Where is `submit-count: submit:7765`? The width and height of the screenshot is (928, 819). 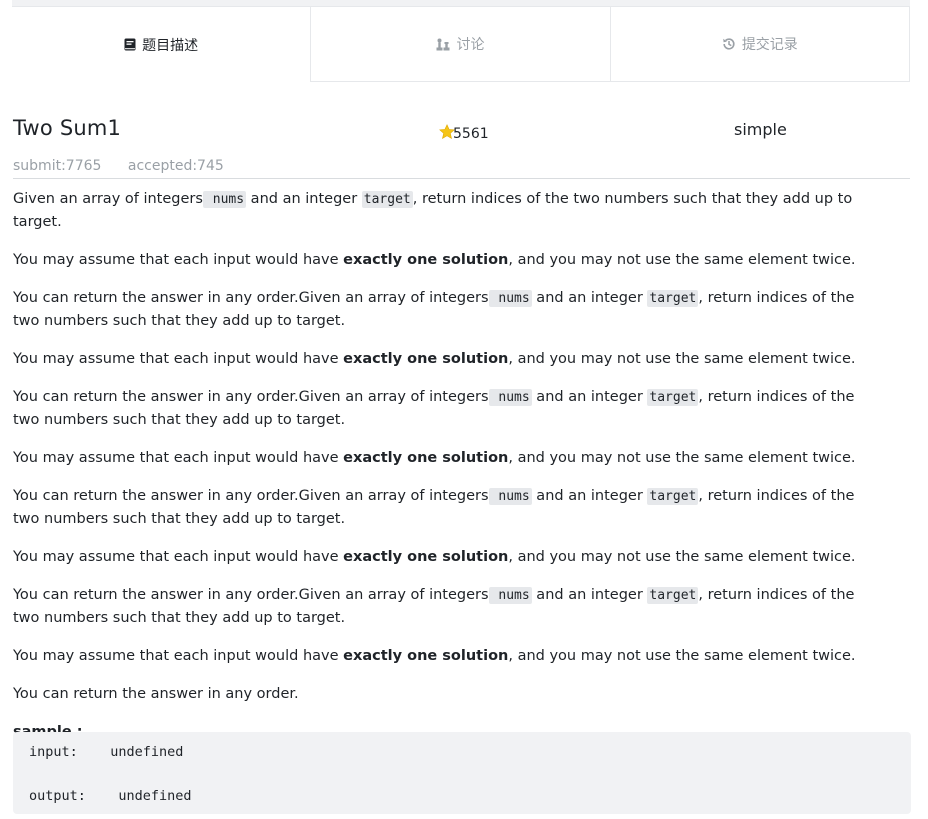 submit-count: submit:7765 is located at coordinates (57, 166).